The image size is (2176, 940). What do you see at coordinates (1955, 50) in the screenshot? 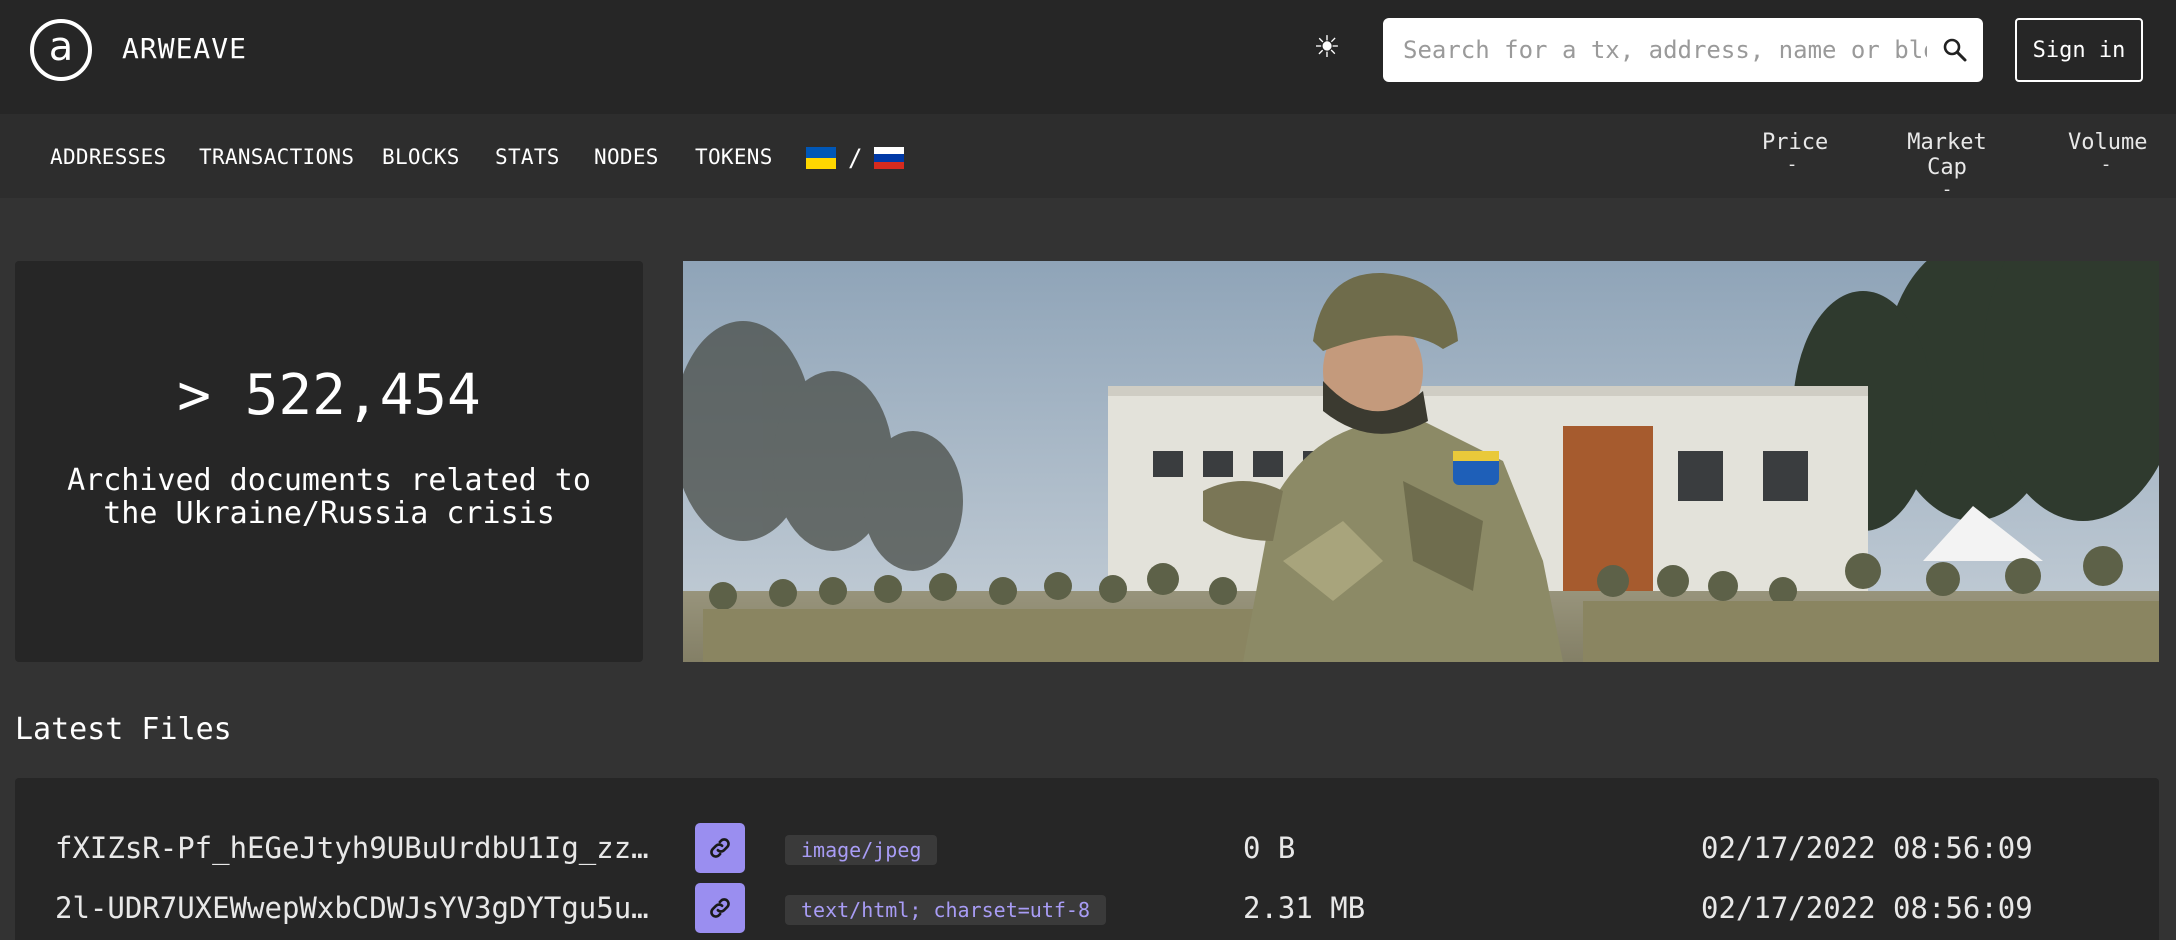
I see `search-icon` at bounding box center [1955, 50].